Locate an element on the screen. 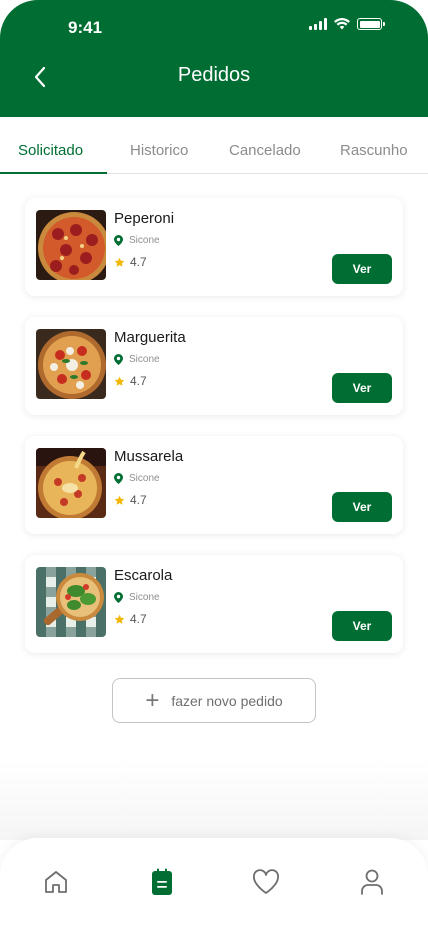 The width and height of the screenshot is (428, 926). bottom-fade is located at coordinates (214, 800).